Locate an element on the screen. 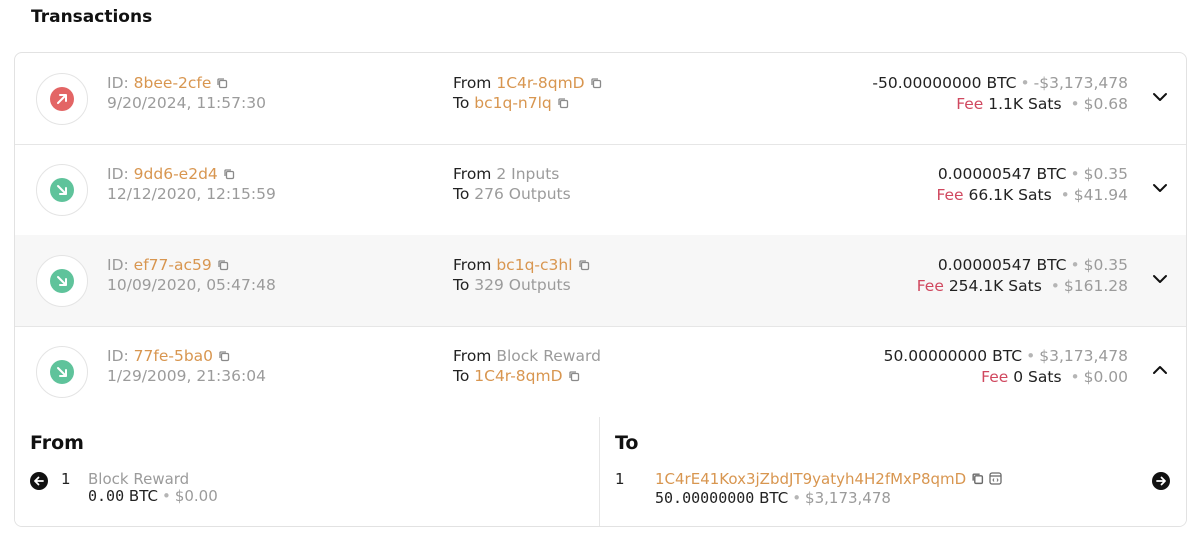  incoming-arrow-icon is located at coordinates (62, 281).